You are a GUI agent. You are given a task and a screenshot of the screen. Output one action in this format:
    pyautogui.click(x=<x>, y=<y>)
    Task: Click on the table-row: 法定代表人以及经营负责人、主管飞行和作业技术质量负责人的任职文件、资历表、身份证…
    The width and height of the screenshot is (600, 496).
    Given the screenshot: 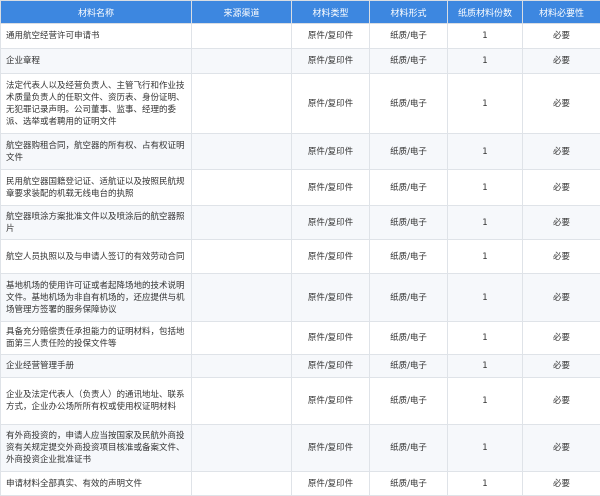 What is the action you would take?
    pyautogui.click(x=300, y=104)
    